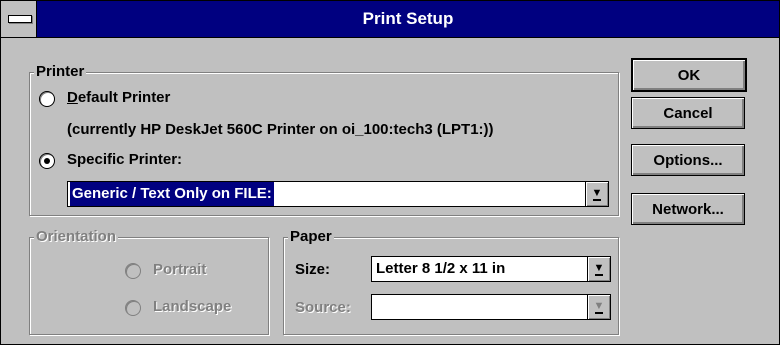 The height and width of the screenshot is (345, 780). What do you see at coordinates (311, 237) in the screenshot?
I see `paper-group-label: Paper` at bounding box center [311, 237].